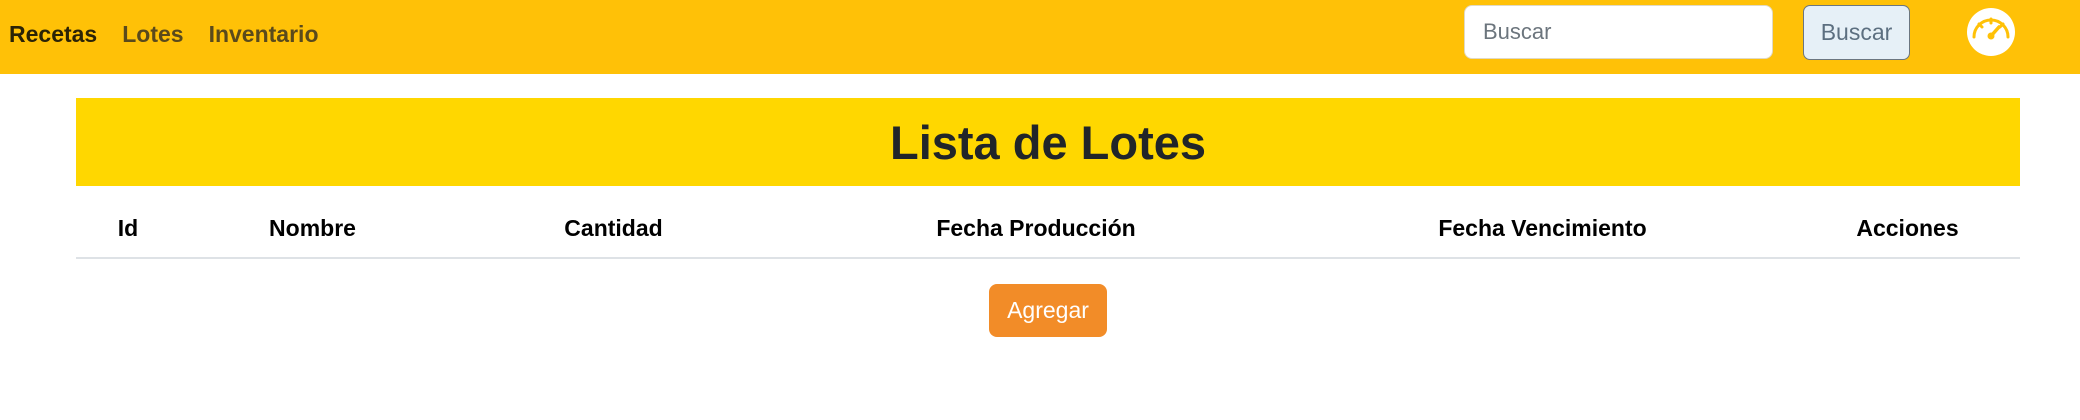  I want to click on nav-links: Recetas Lotes Inventario, so click(176, 34).